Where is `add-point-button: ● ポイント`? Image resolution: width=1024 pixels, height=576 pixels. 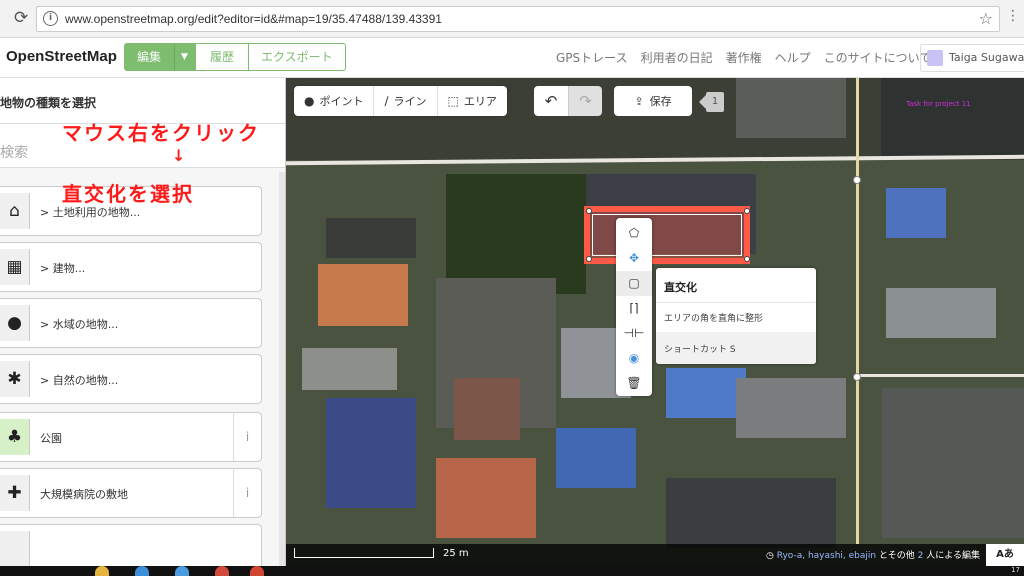
add-point-button: ● ポイント is located at coordinates (334, 101).